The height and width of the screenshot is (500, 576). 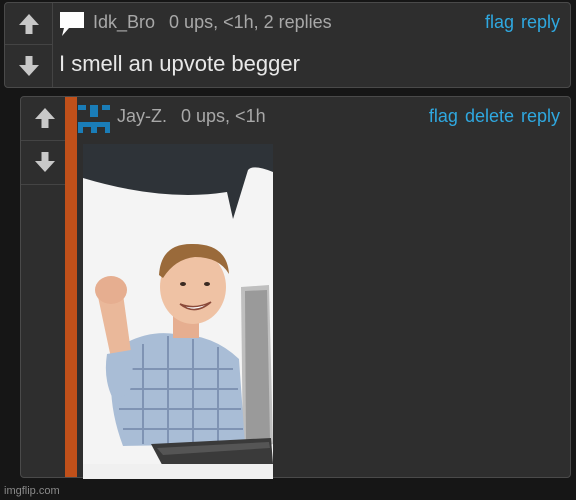 What do you see at coordinates (71, 287) in the screenshot?
I see `reply-accent-bar` at bounding box center [71, 287].